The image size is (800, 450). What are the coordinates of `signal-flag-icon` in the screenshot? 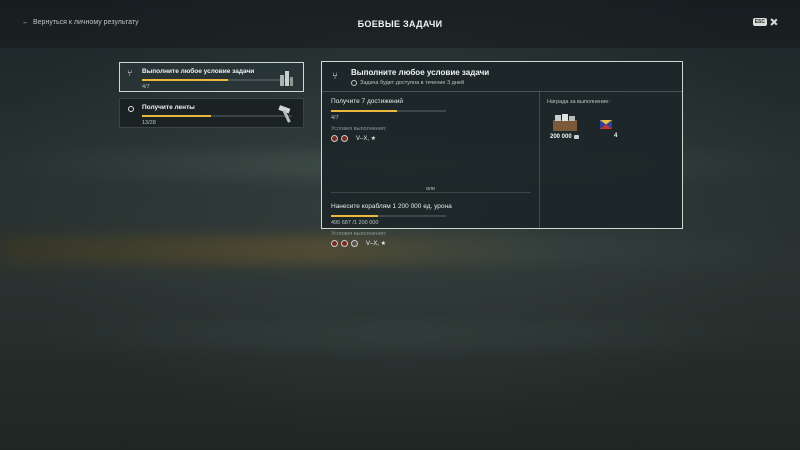 It's located at (606, 124).